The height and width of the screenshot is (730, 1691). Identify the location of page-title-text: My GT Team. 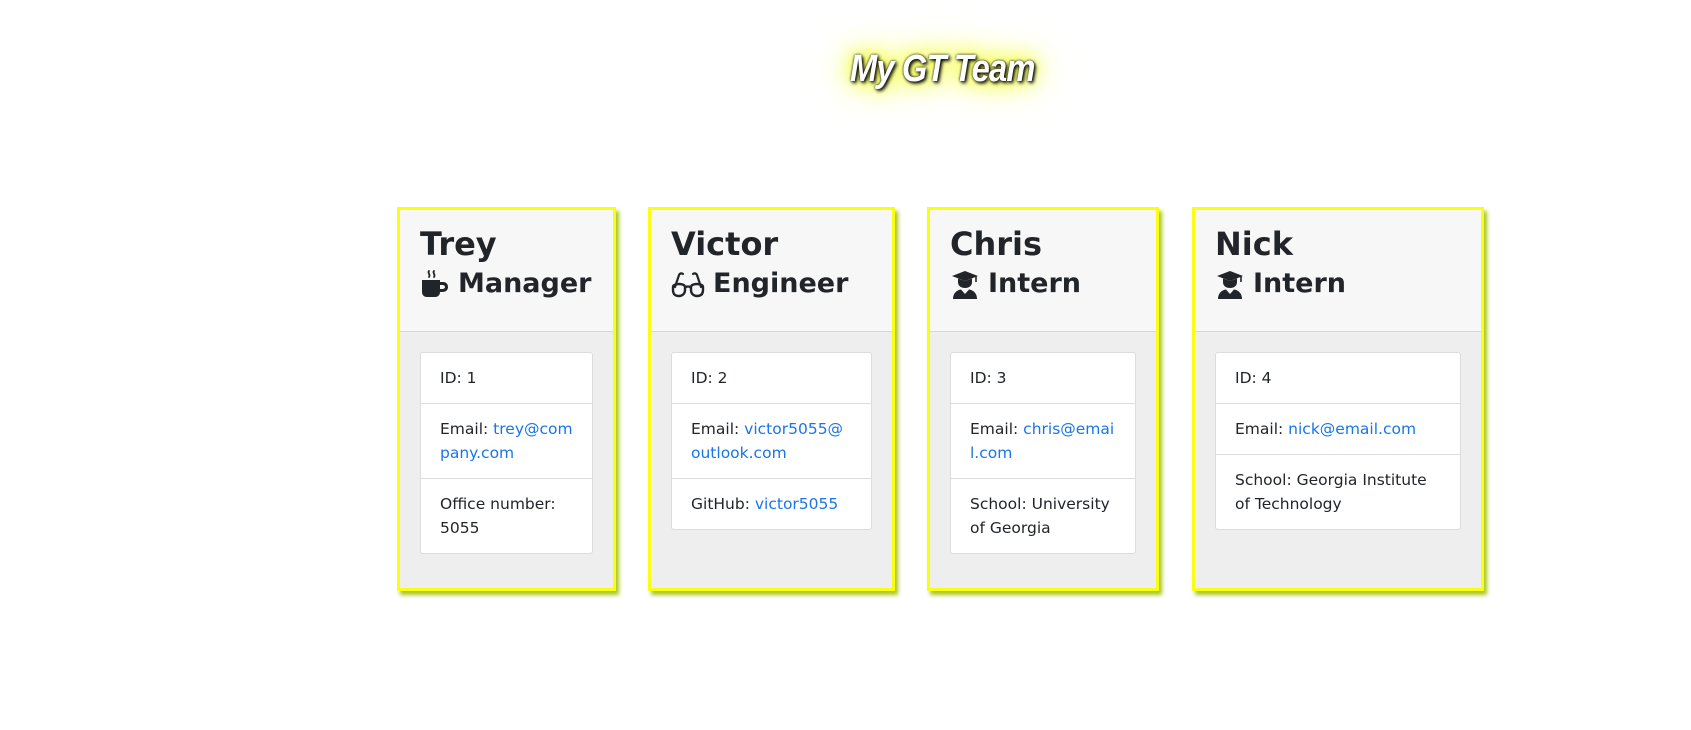
(942, 69).